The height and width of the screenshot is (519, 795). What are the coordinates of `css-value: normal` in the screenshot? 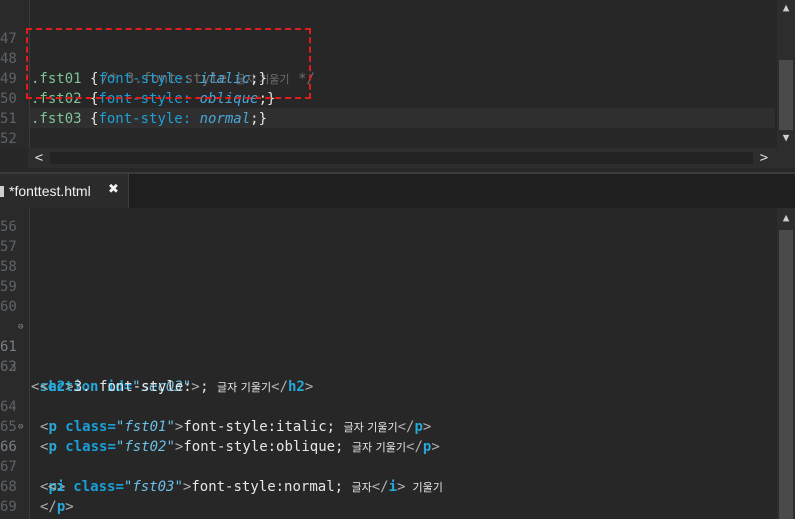 It's located at (225, 119).